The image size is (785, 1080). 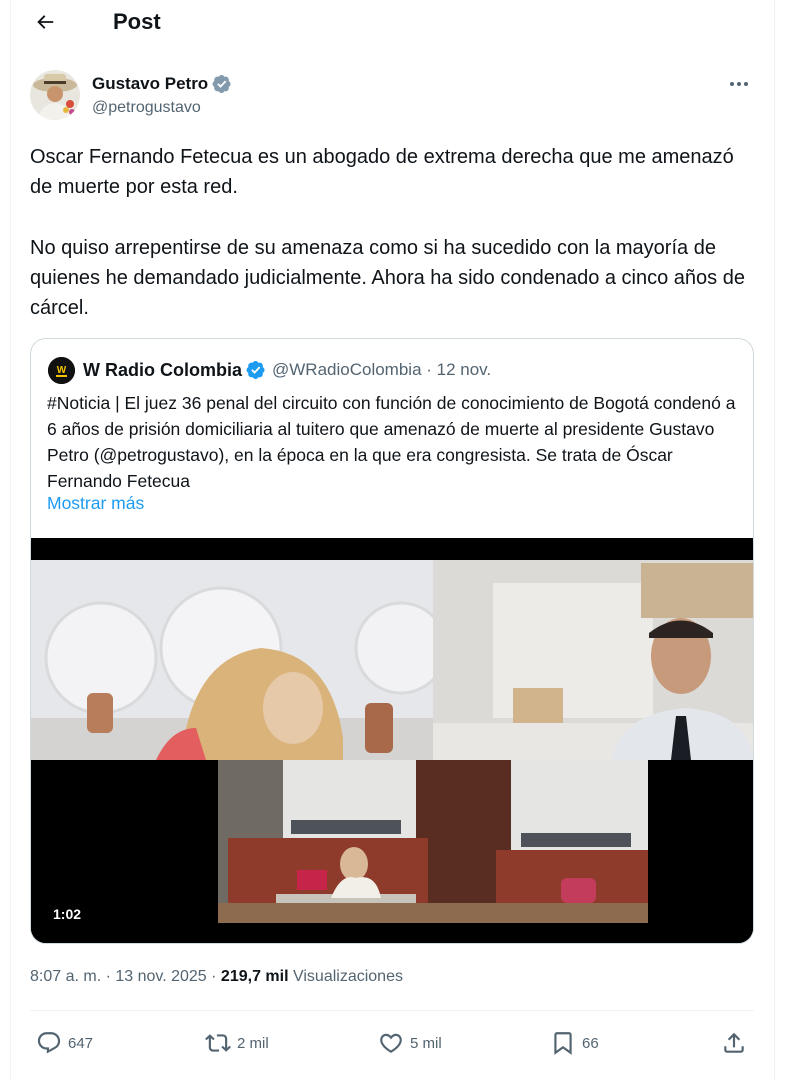 What do you see at coordinates (95, 503) in the screenshot?
I see `show-more-link: Mostrar más` at bounding box center [95, 503].